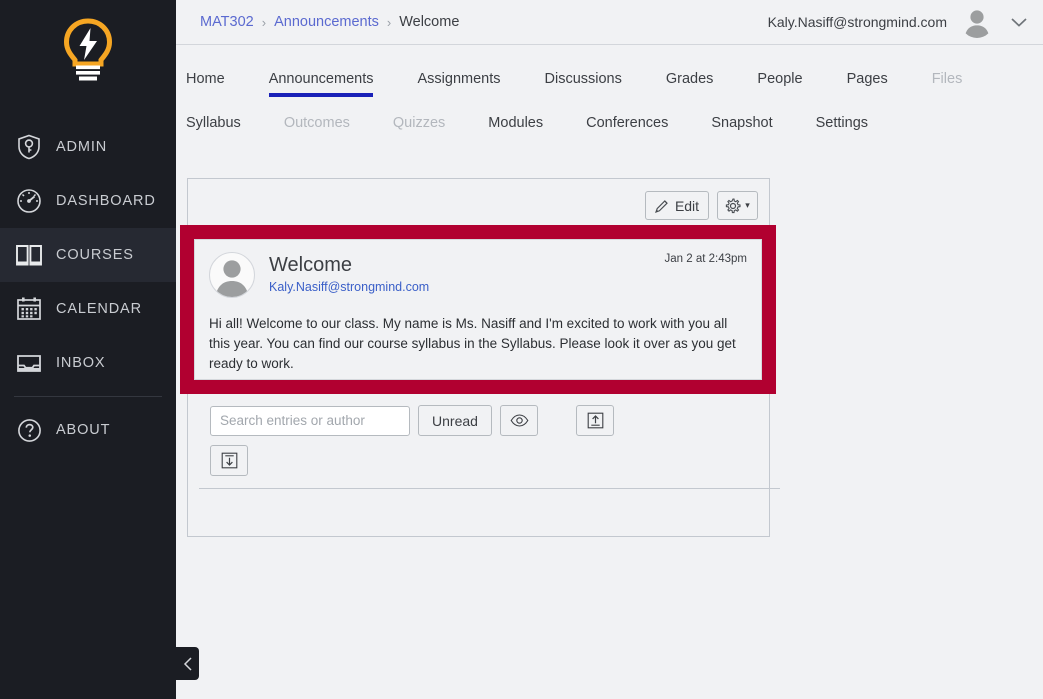 The image size is (1043, 699). I want to click on gauge-icon, so click(29, 201).